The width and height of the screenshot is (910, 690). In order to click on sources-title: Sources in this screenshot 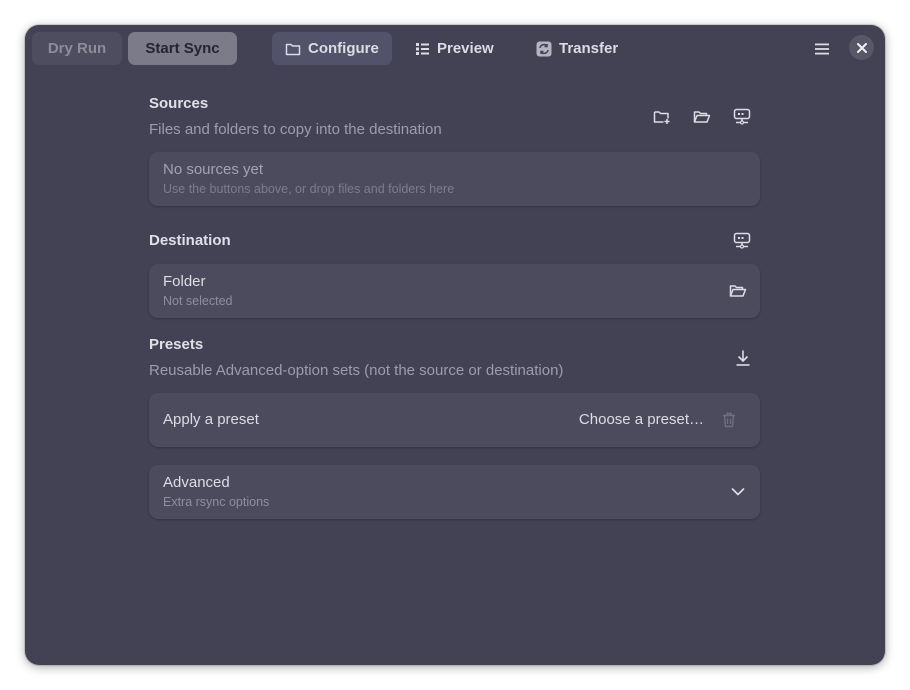, I will do `click(179, 103)`.